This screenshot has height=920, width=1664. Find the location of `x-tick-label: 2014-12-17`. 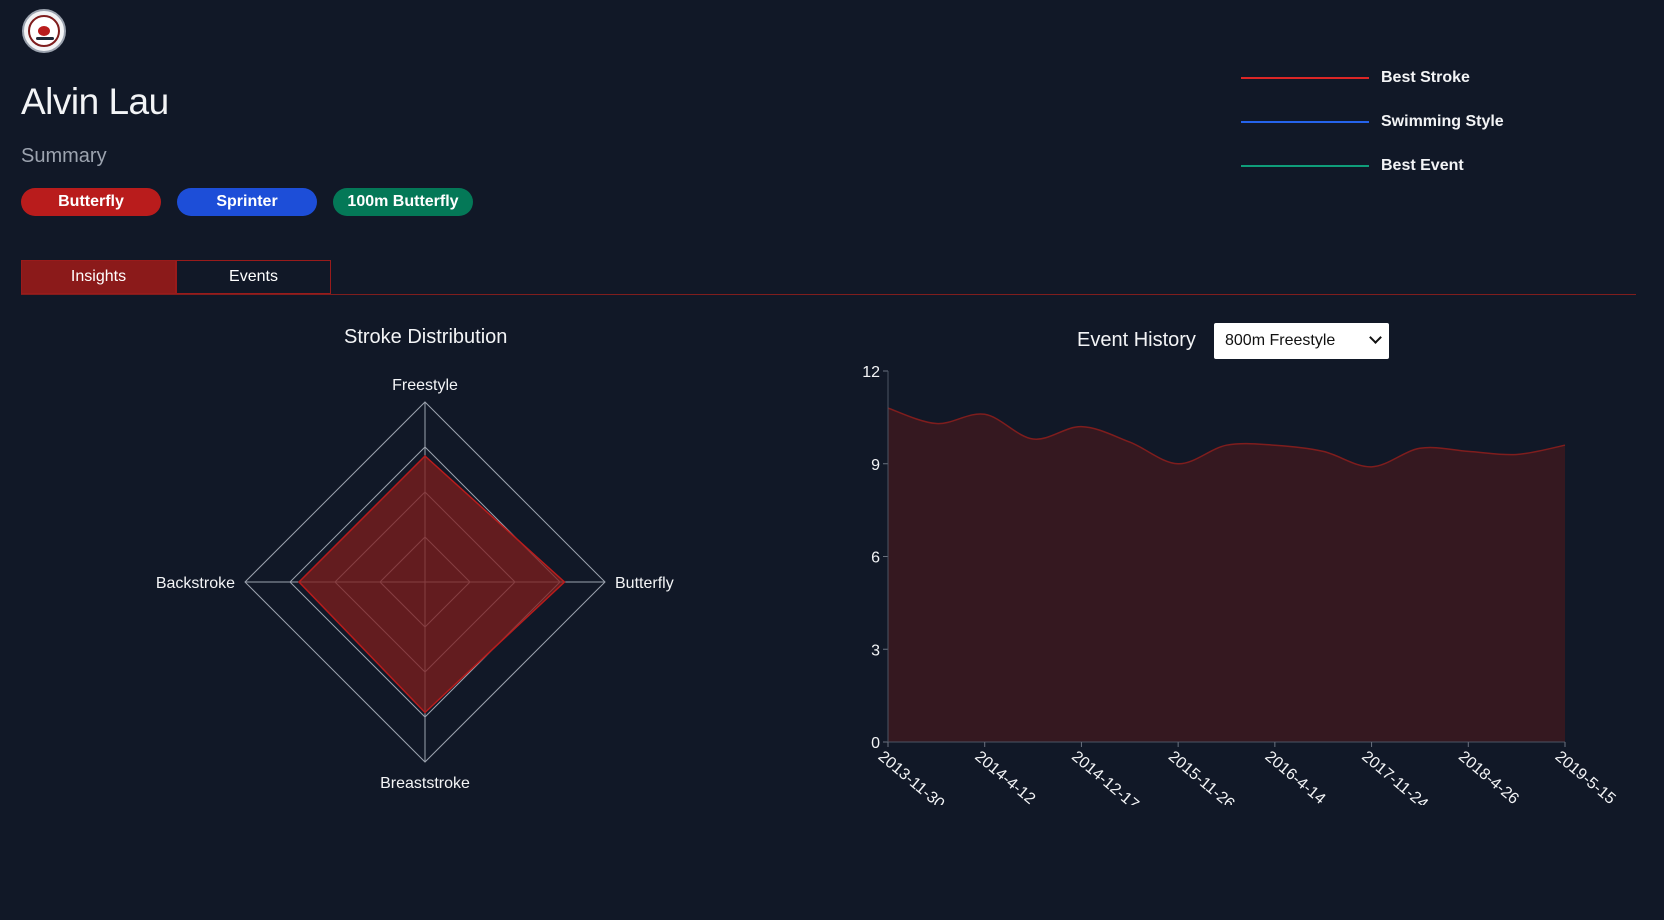

x-tick-label: 2014-12-17 is located at coordinates (1105, 776).